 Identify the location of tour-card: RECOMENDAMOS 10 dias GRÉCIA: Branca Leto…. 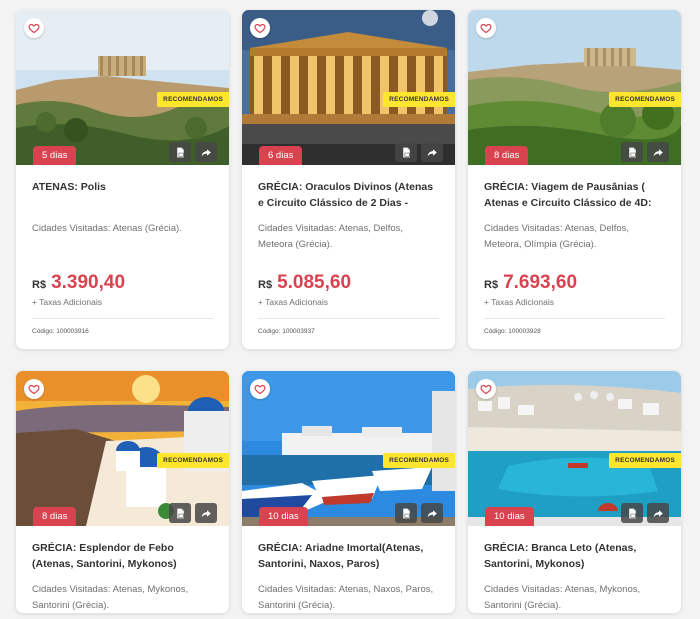
(574, 492).